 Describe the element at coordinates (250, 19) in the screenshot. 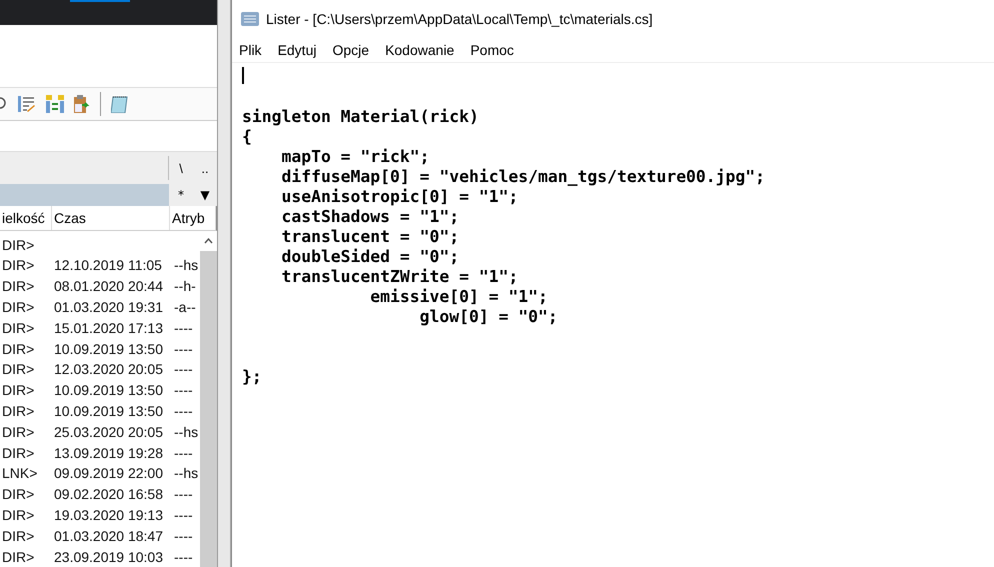

I see `lister-app-icon` at that location.